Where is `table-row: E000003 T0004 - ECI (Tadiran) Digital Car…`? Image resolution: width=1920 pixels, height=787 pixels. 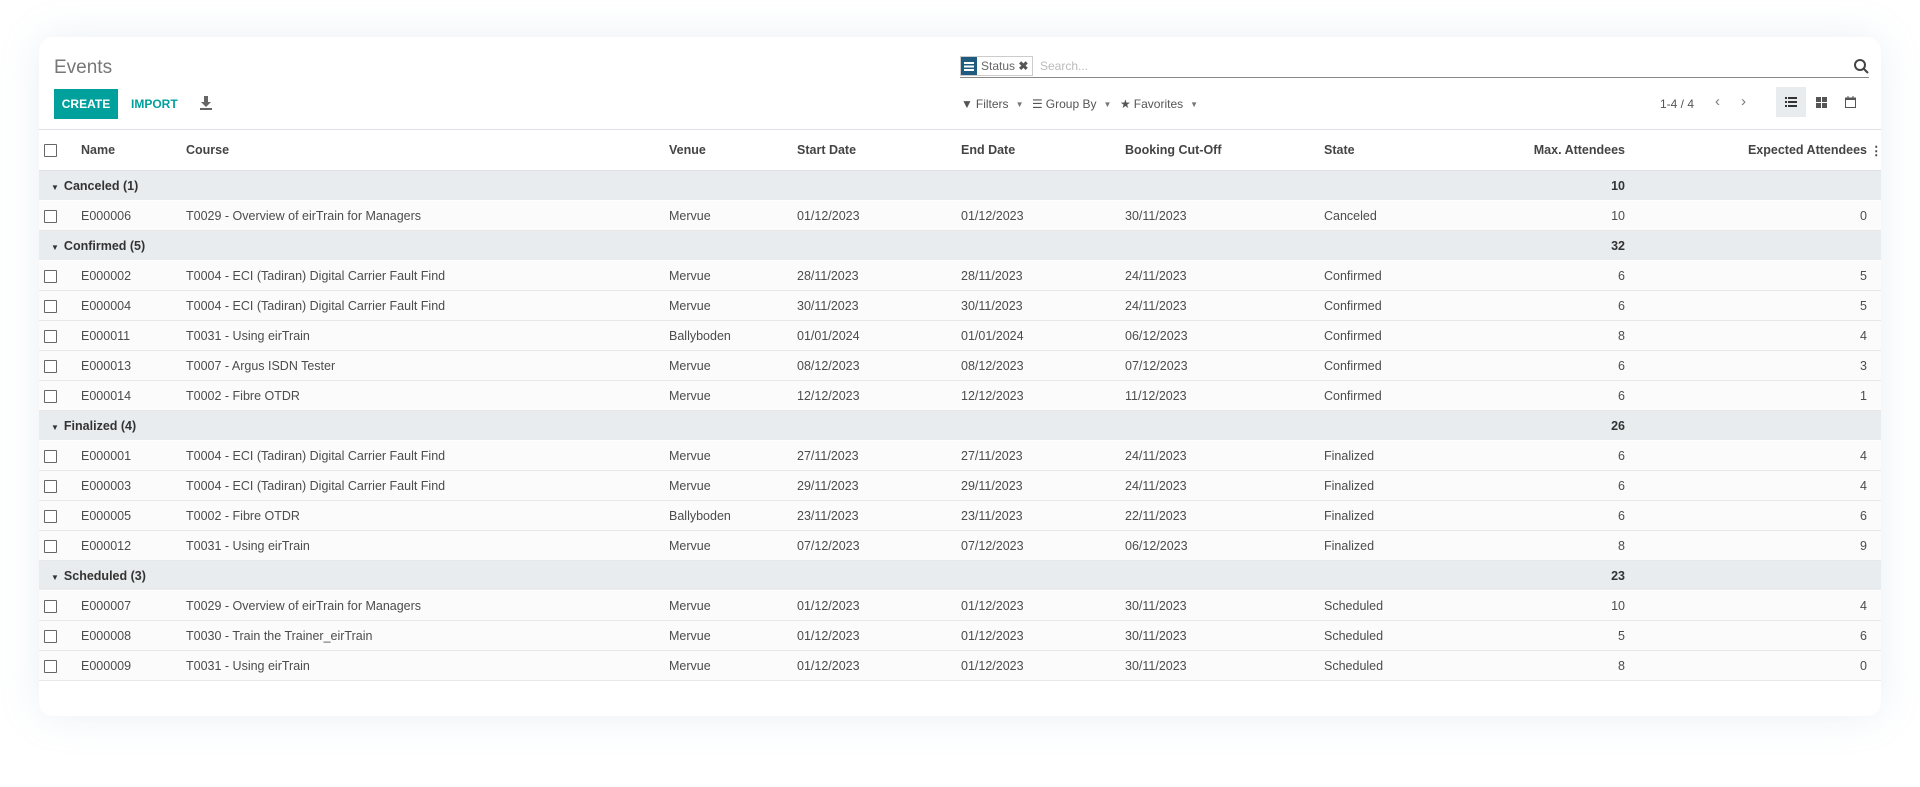
table-row: E000003 T0004 - ECI (Tadiran) Digital Car… is located at coordinates (960, 485).